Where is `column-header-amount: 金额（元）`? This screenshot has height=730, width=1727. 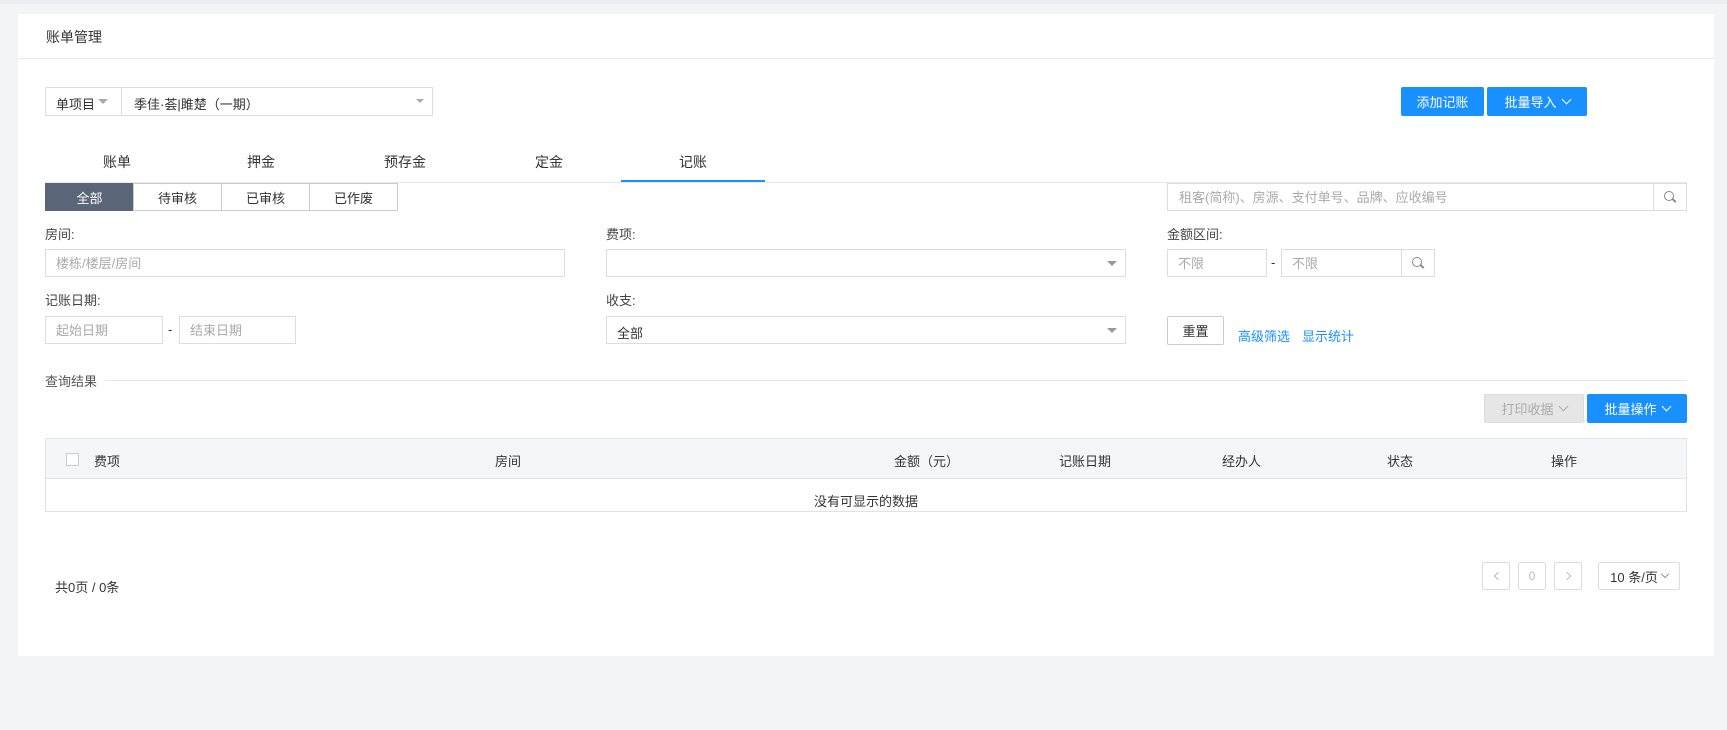 column-header-amount: 金额（元） is located at coordinates (926, 460).